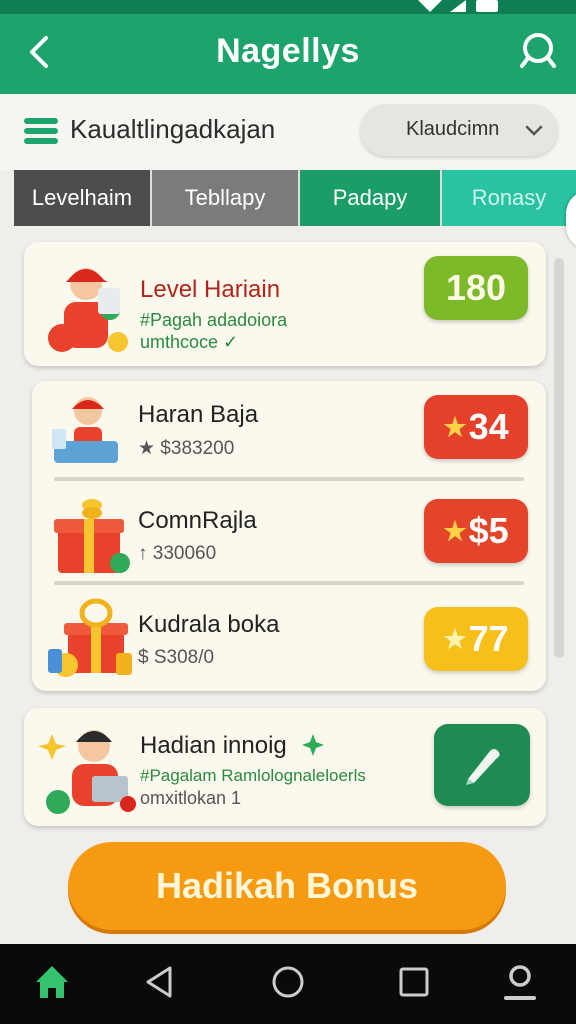 This screenshot has height=1024, width=576. Describe the element at coordinates (189, 342) in the screenshot. I see `reward-subtitle-2: umthcoce ✓` at that location.